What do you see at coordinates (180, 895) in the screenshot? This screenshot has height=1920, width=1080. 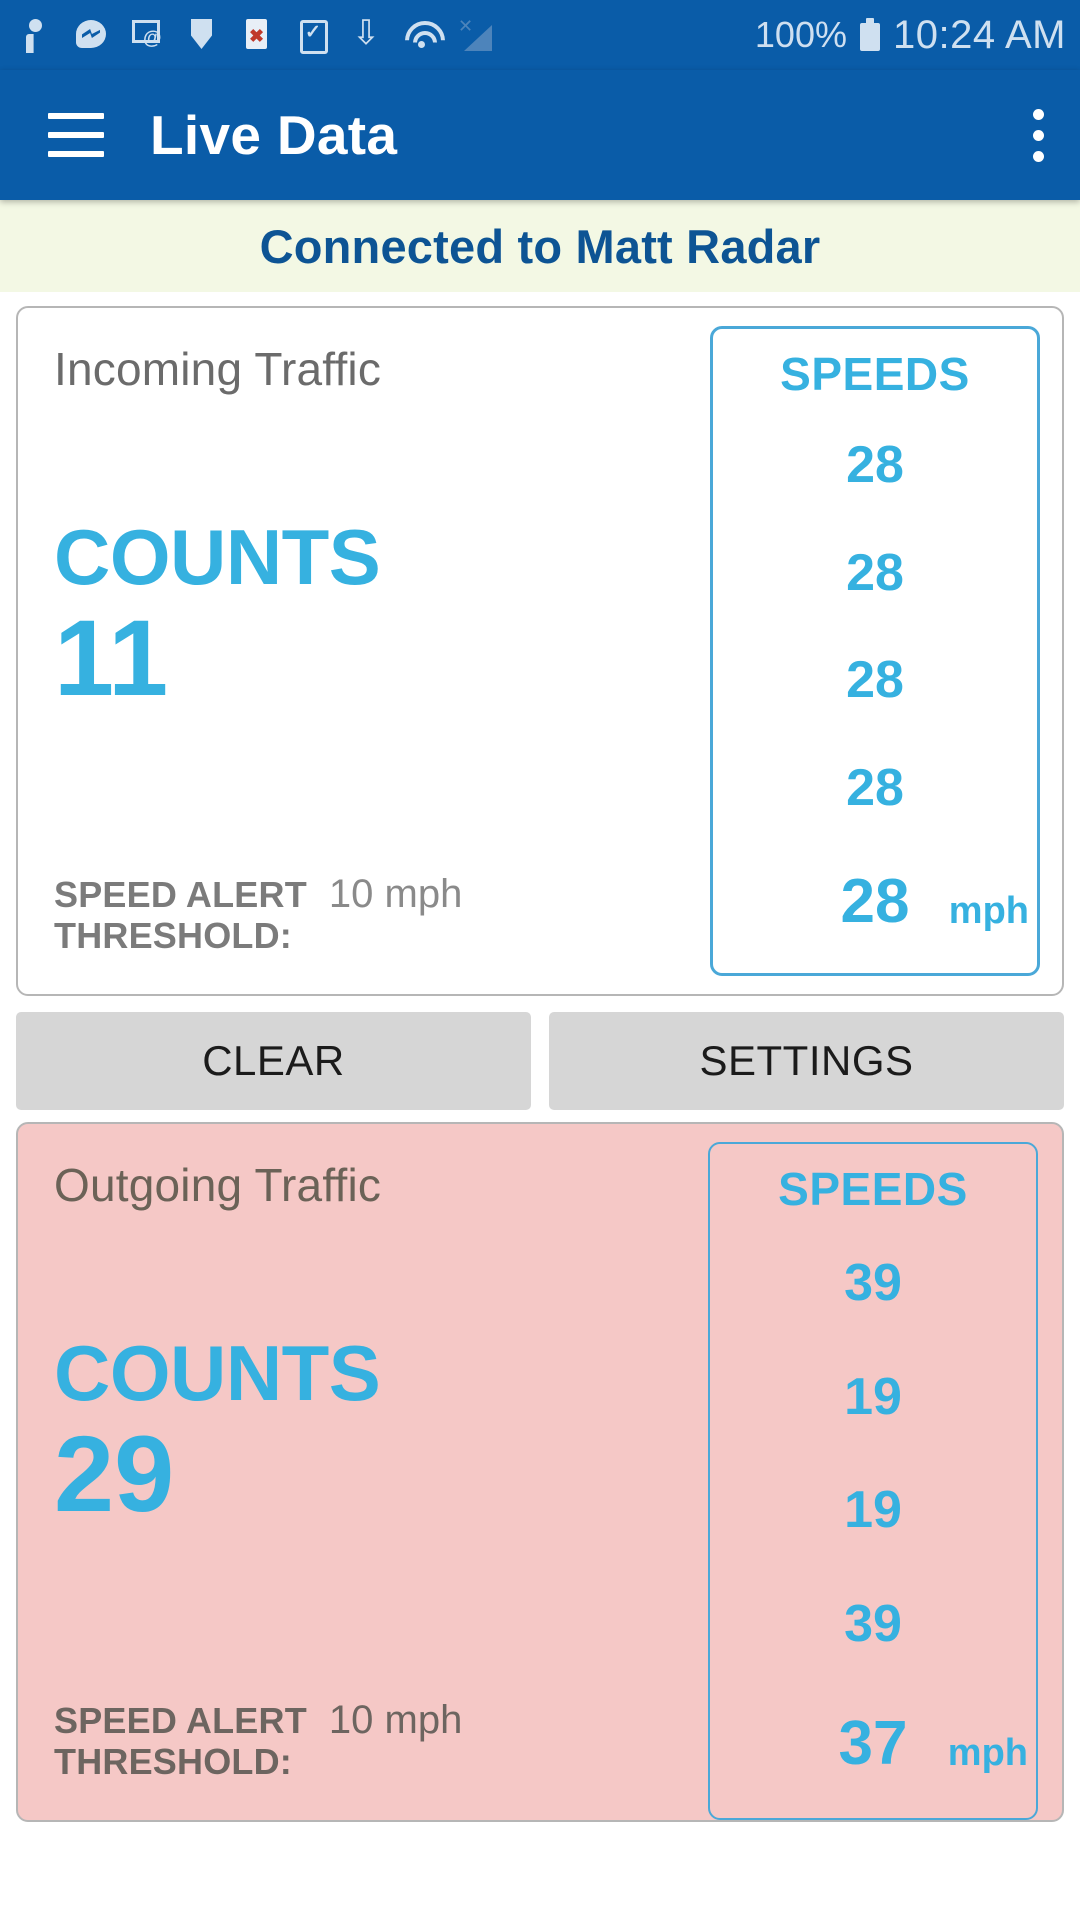 I see `incoming-threshold-label-line1: SPEED ALERT` at bounding box center [180, 895].